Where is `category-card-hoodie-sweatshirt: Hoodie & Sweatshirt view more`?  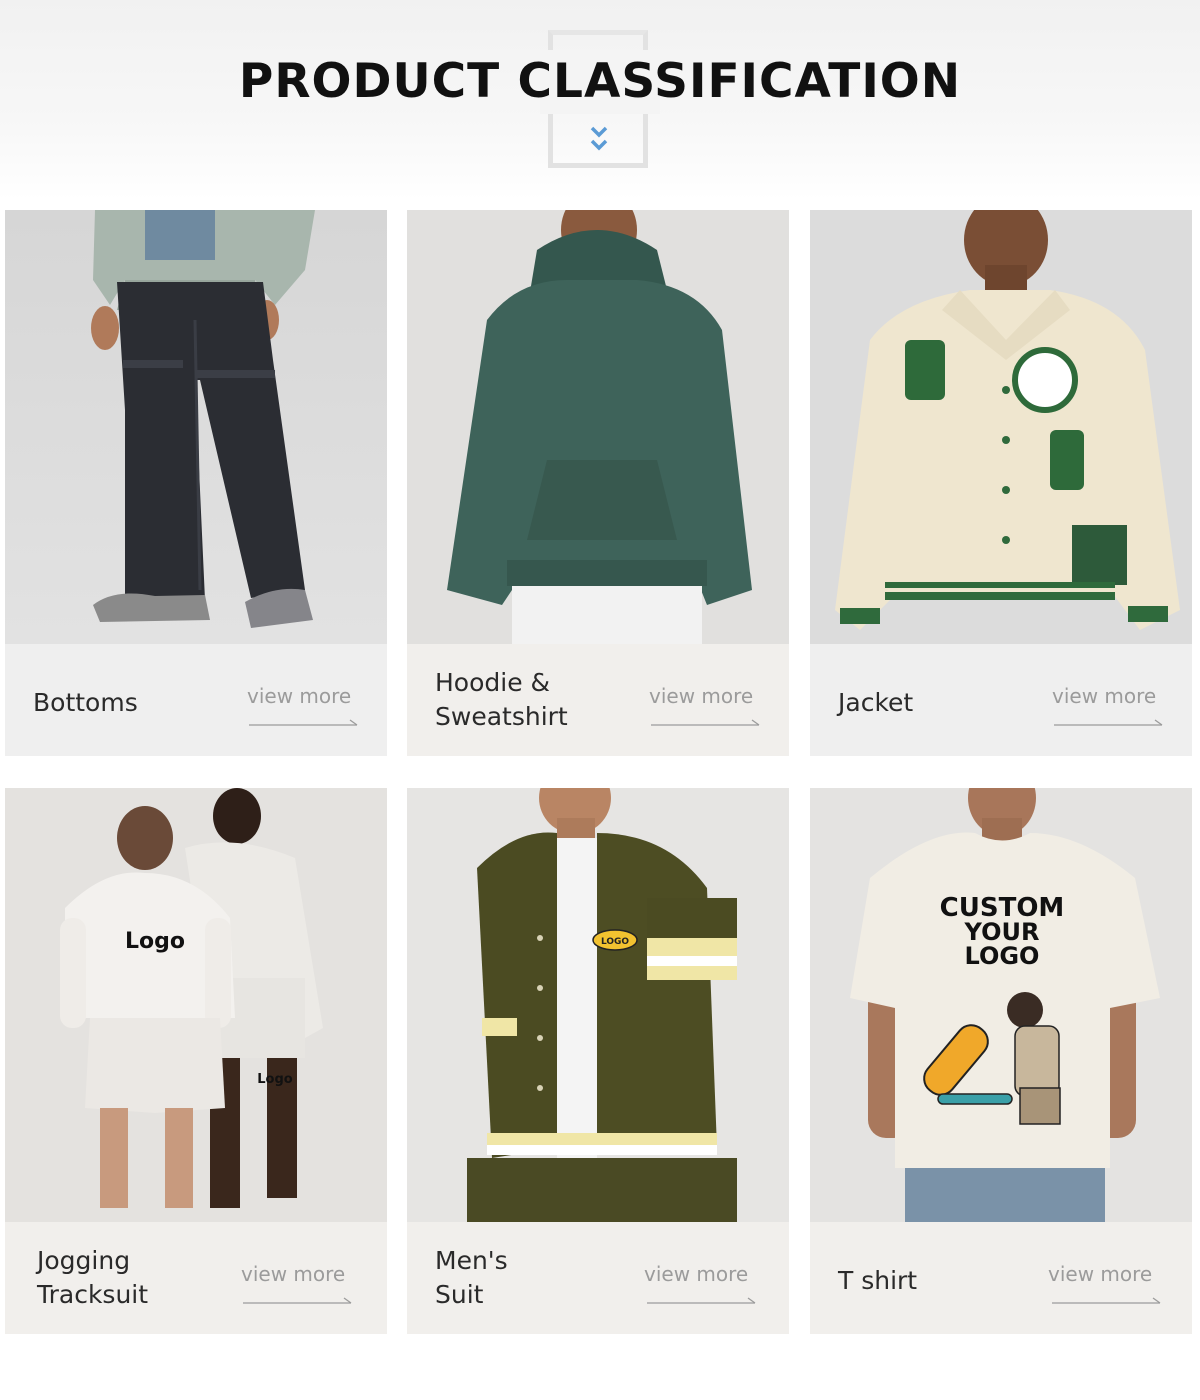 category-card-hoodie-sweatshirt: Hoodie & Sweatshirt view more is located at coordinates (598, 483).